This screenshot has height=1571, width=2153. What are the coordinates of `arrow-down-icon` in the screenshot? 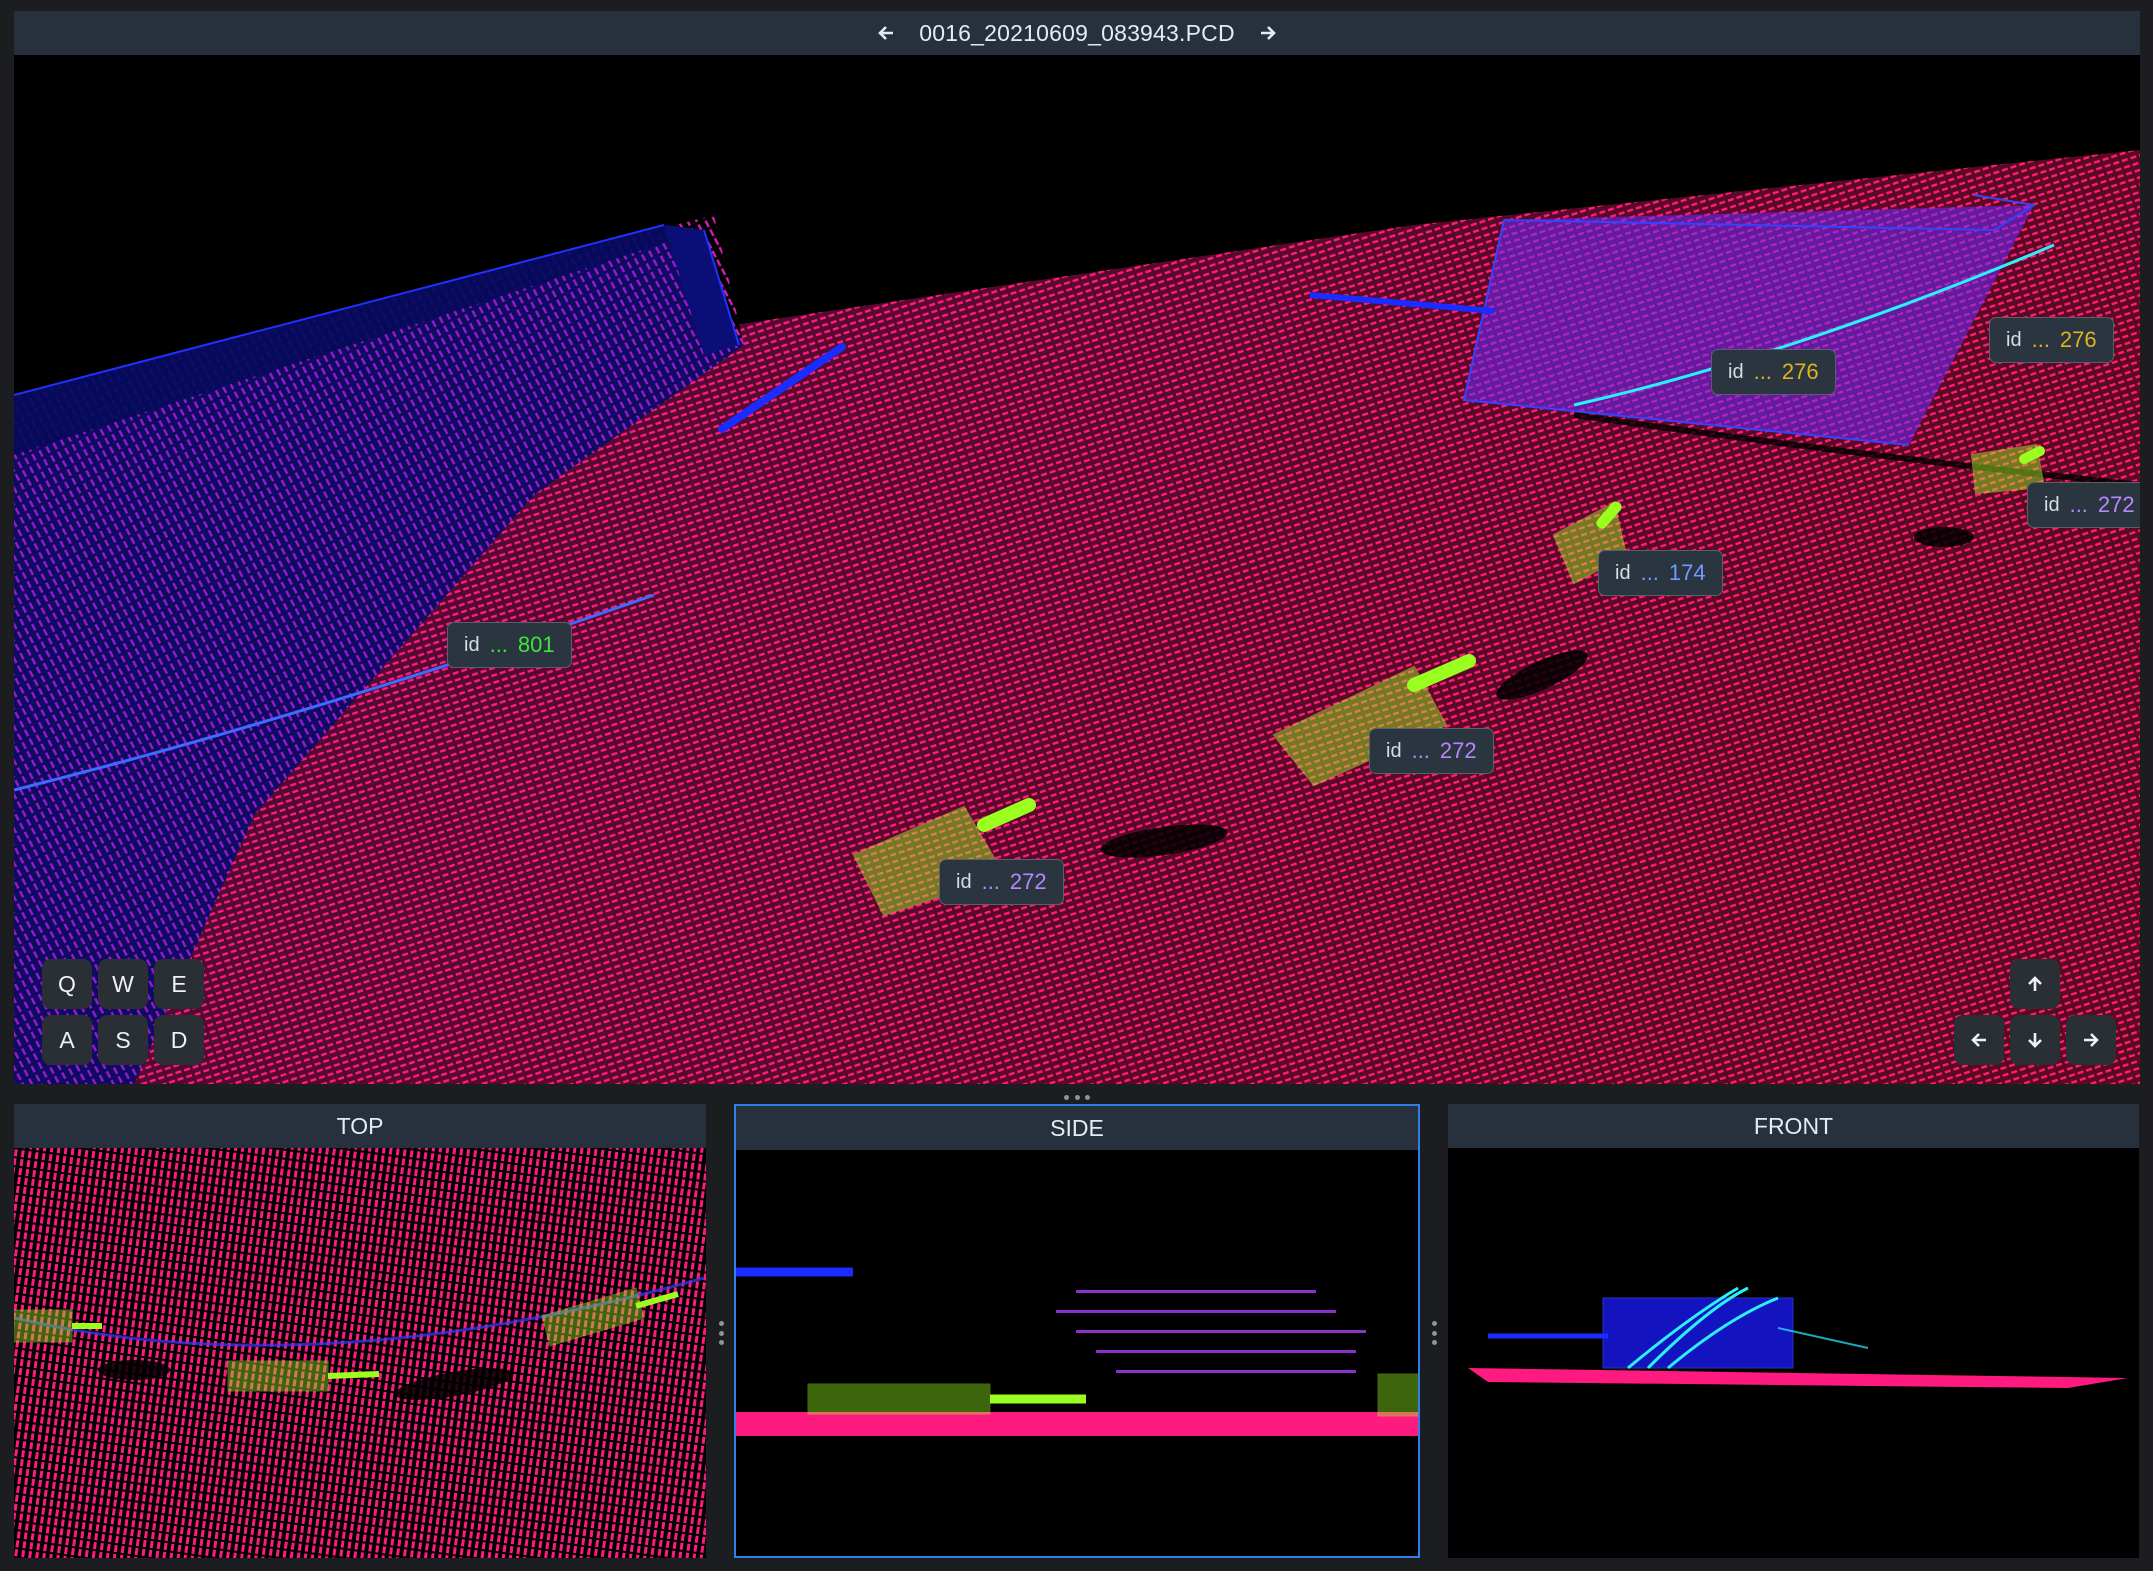 It's located at (2035, 1040).